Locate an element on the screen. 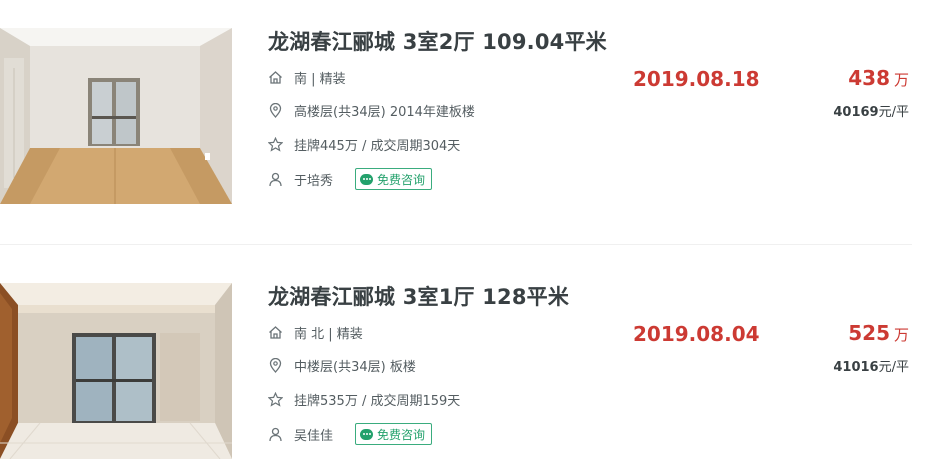 The image size is (929, 465). house-info: 南 北 | 精装 is located at coordinates (315, 332).